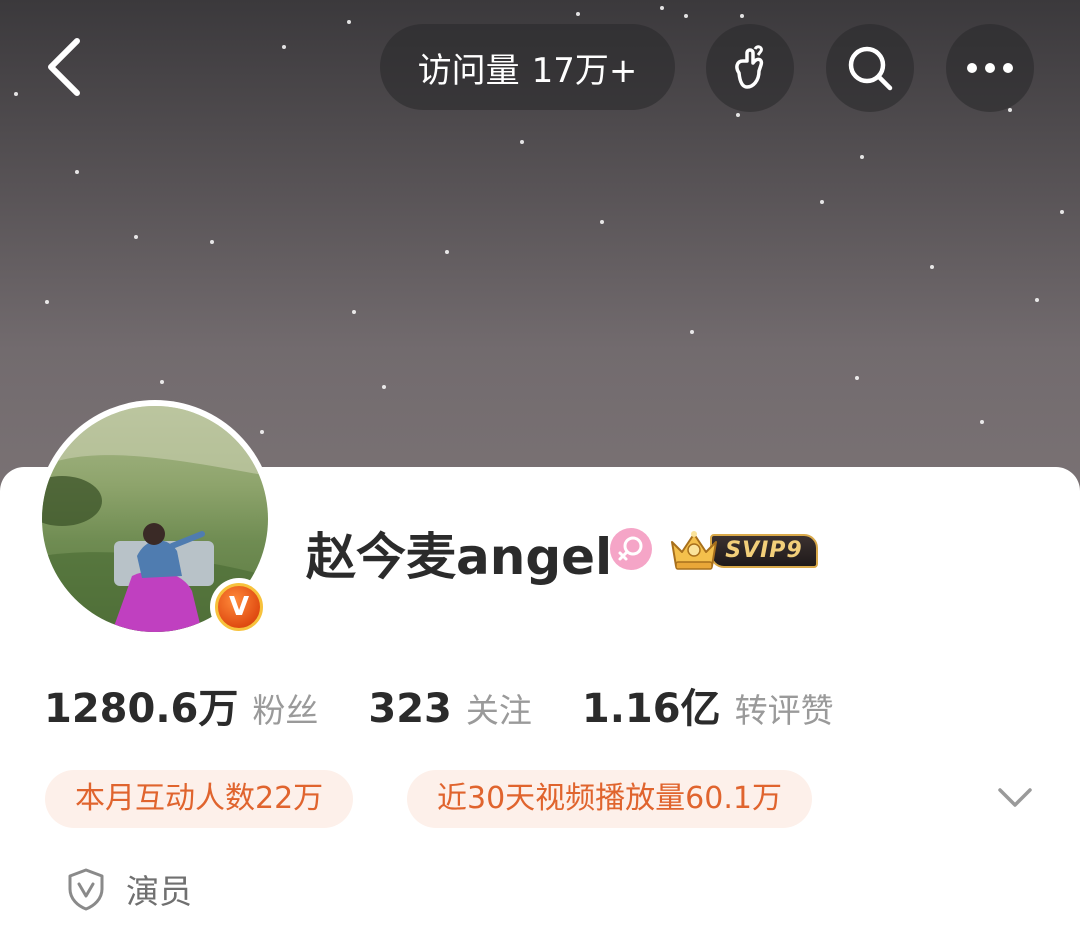  Describe the element at coordinates (285, 710) in the screenshot. I see `followers-label: 粉丝` at that location.